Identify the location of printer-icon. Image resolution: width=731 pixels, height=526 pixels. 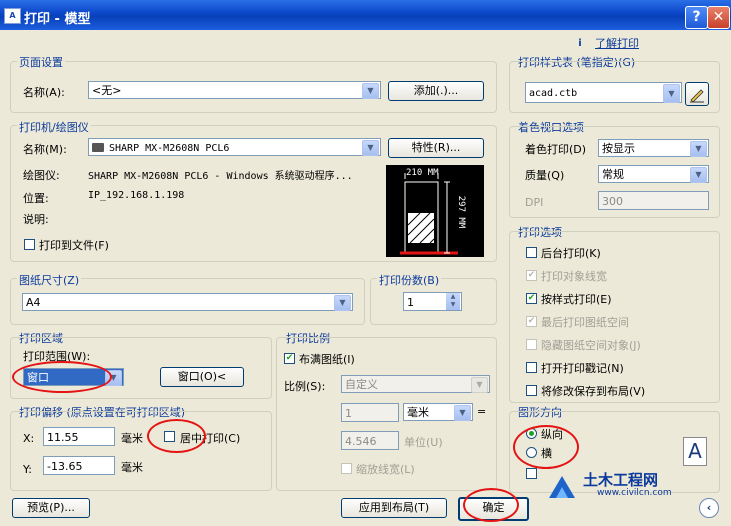
(98, 147).